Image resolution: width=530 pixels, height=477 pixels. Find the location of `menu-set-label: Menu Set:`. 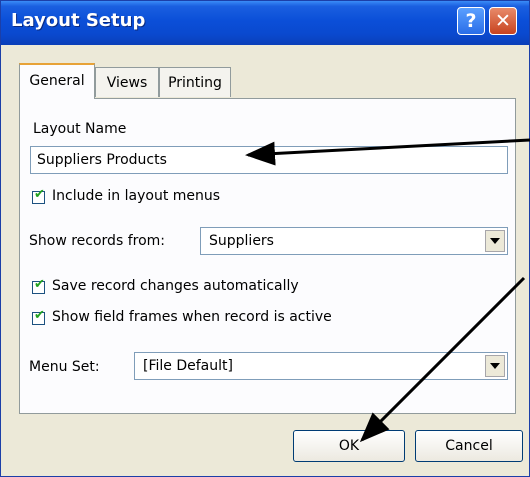

menu-set-label: Menu Set: is located at coordinates (64, 367).